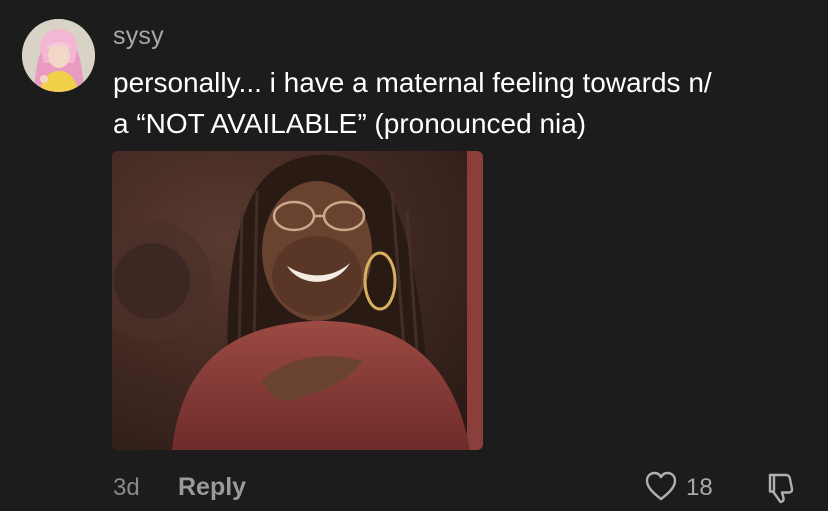 The height and width of the screenshot is (511, 828). What do you see at coordinates (58, 55) in the screenshot?
I see `avatar` at bounding box center [58, 55].